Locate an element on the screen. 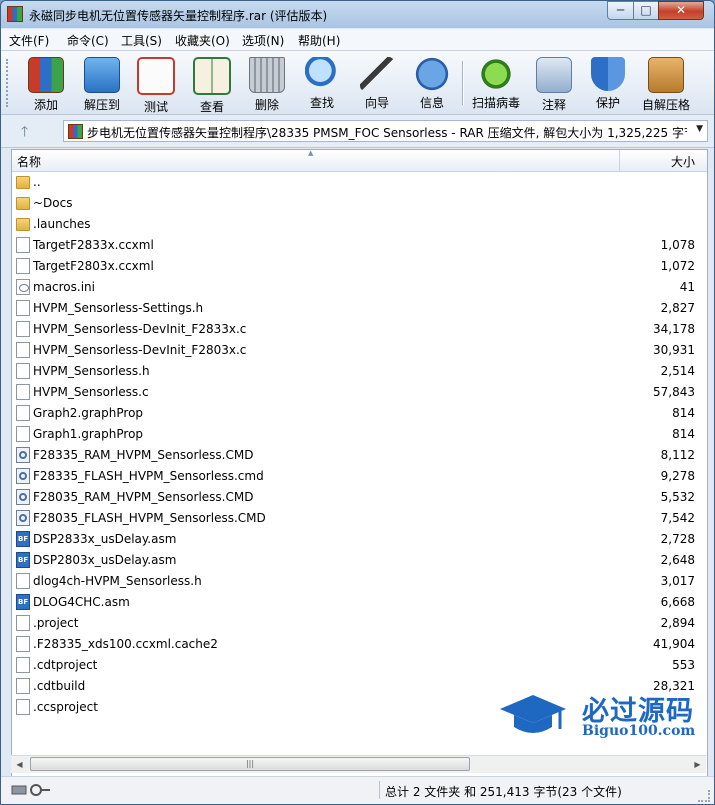 This screenshot has height=805, width=715. file-row: TargetF2833x.ccxml 1,078 is located at coordinates (359, 245).